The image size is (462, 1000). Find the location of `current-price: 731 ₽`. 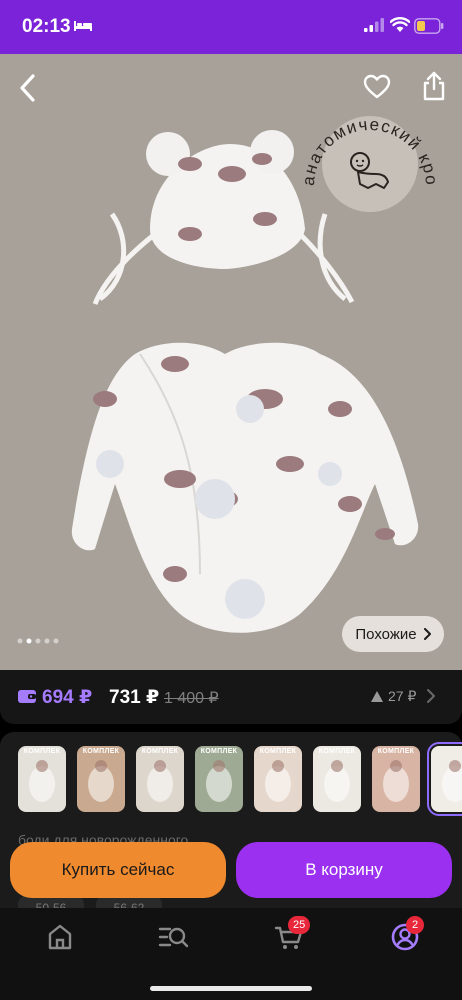

current-price: 731 ₽ is located at coordinates (134, 697).